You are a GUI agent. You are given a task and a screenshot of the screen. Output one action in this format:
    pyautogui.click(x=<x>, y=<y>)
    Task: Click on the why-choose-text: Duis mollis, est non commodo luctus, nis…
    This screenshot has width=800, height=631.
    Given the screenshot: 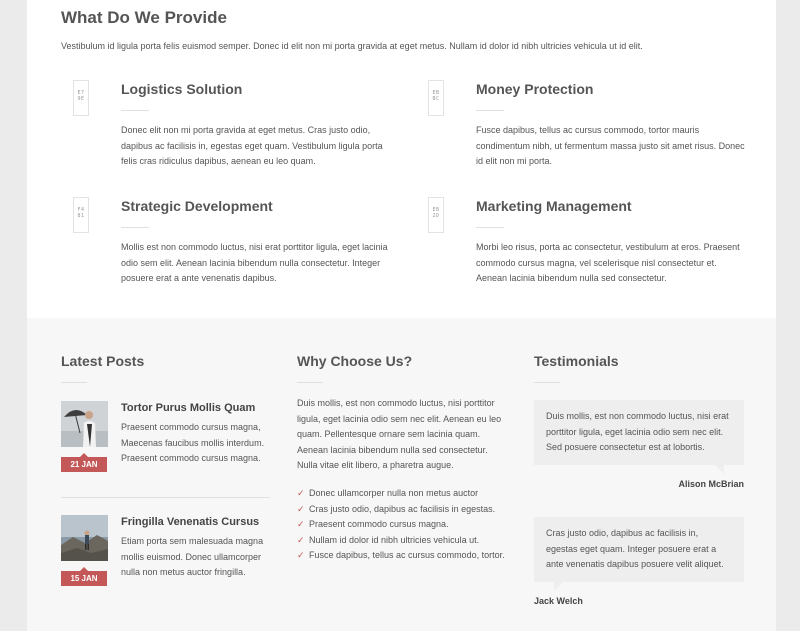 What is the action you would take?
    pyautogui.click(x=399, y=434)
    